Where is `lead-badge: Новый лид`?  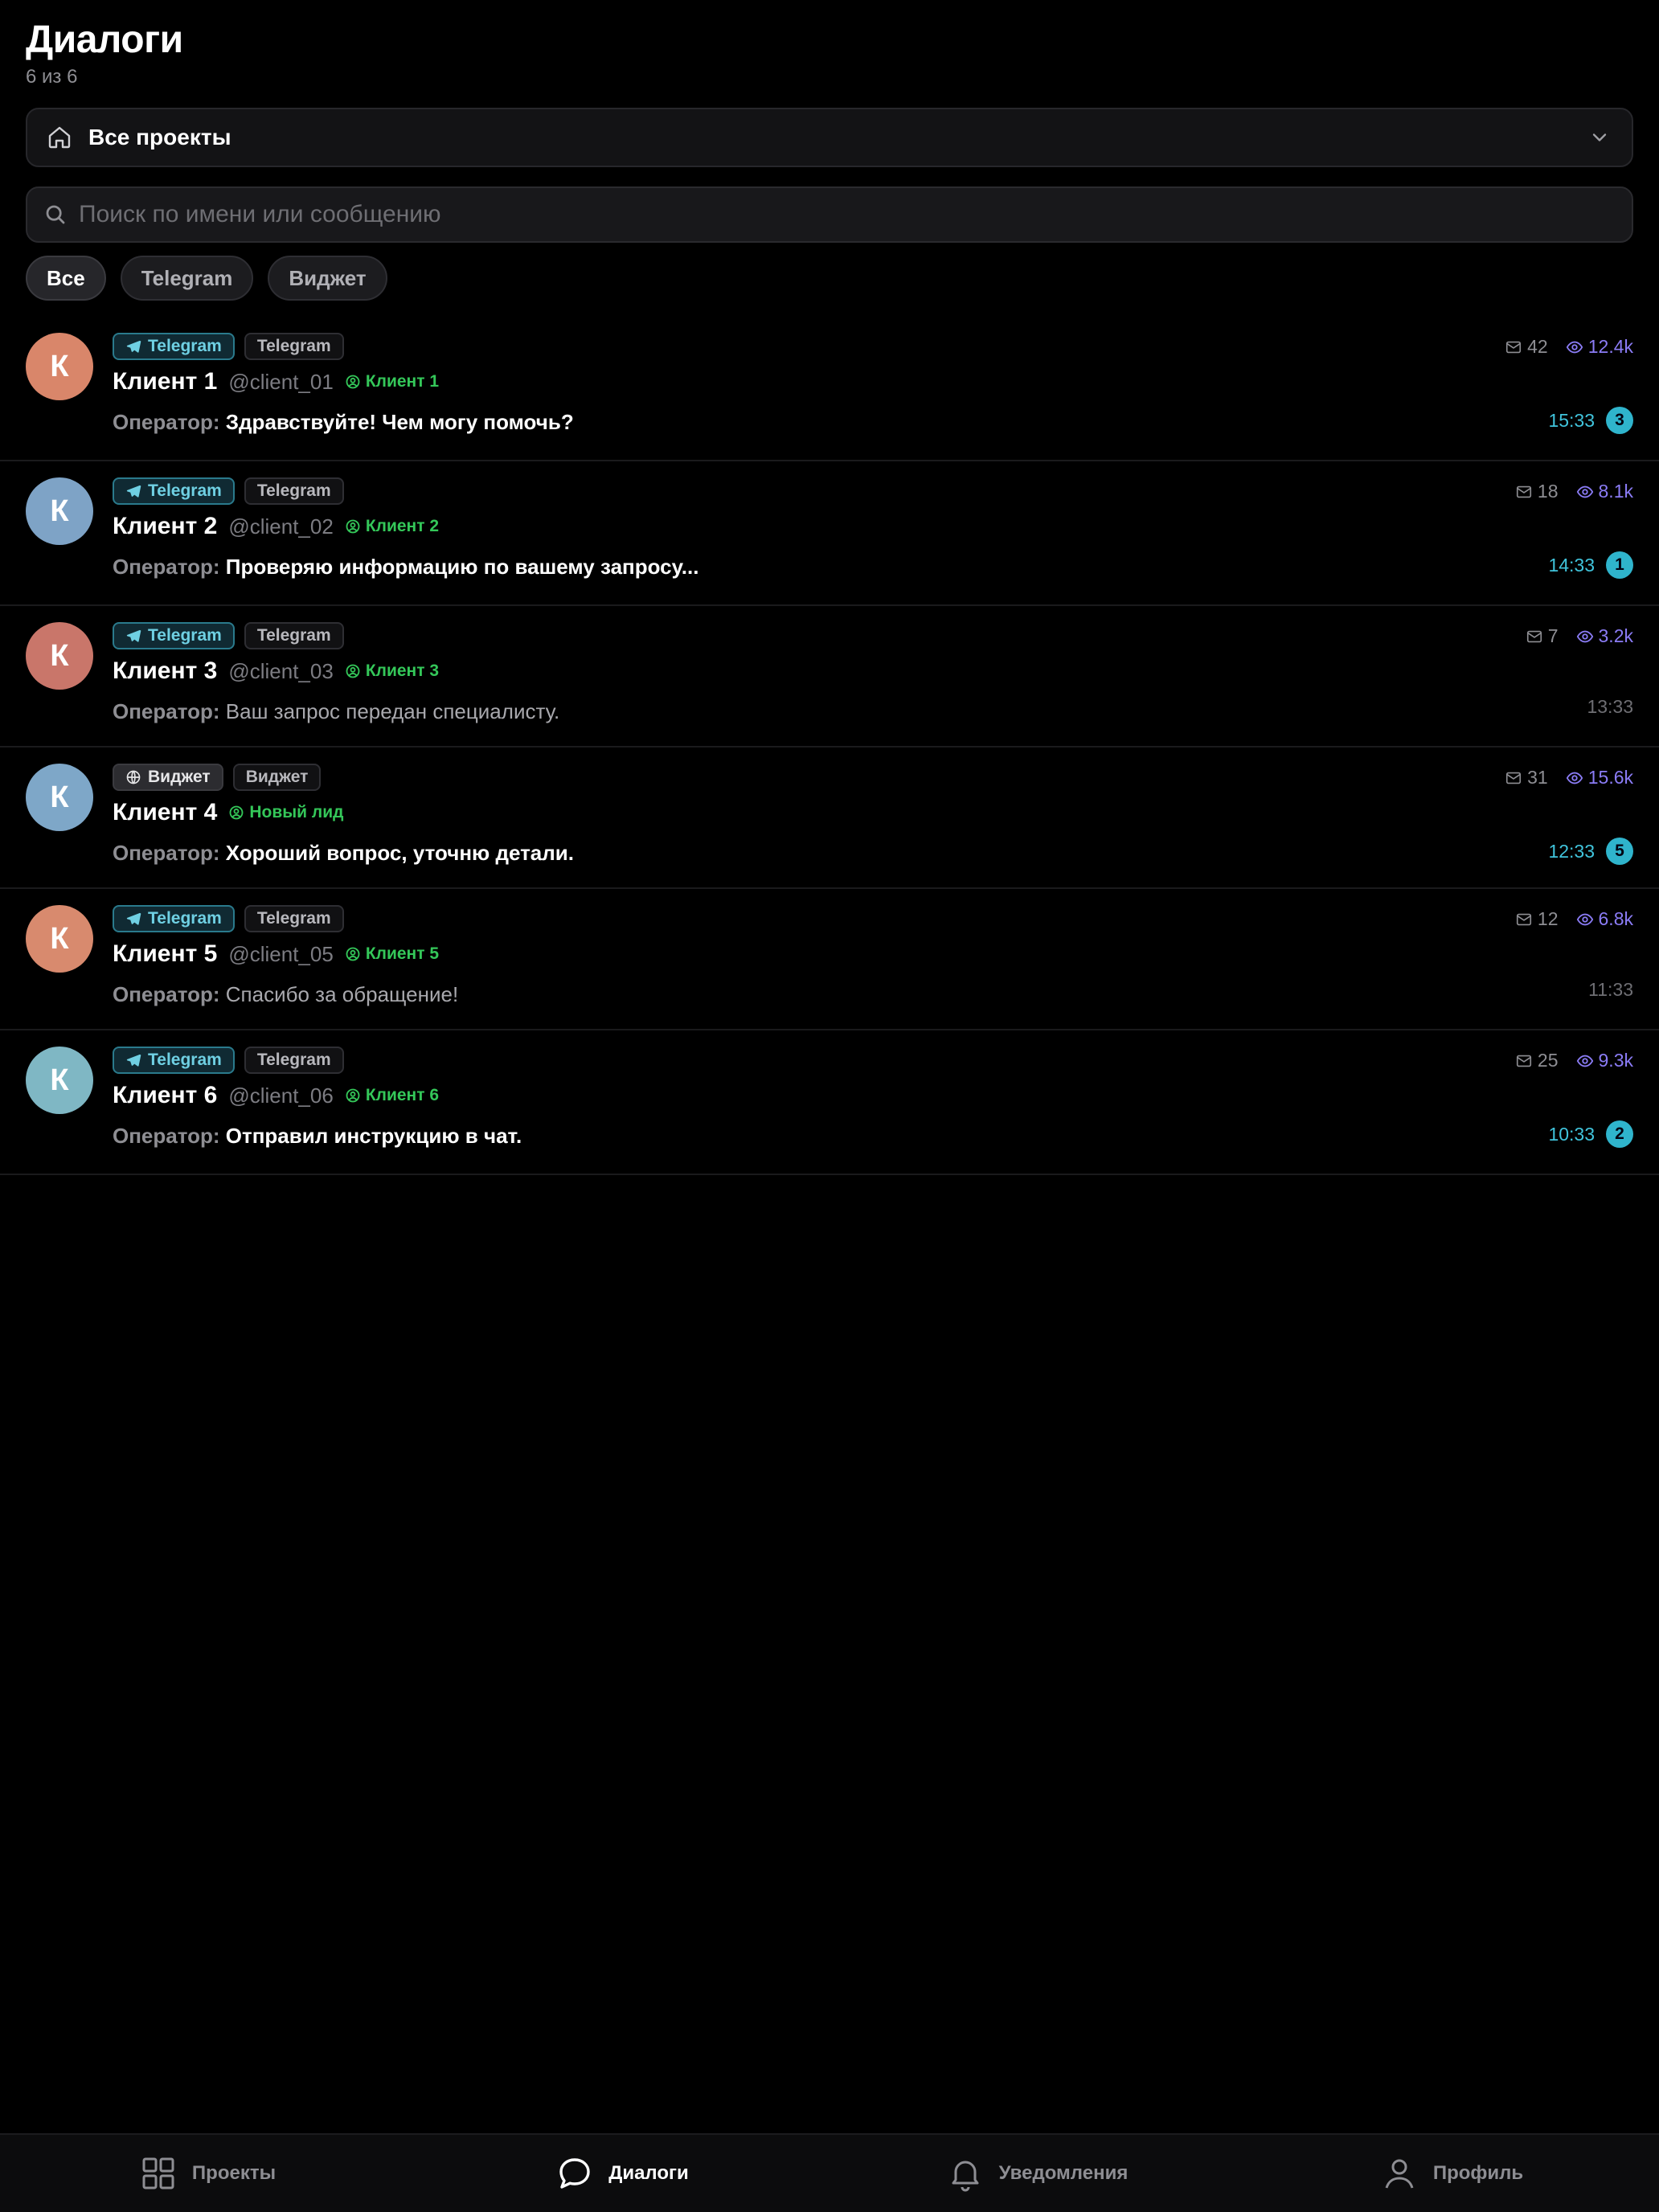 lead-badge: Новый лид is located at coordinates (286, 812).